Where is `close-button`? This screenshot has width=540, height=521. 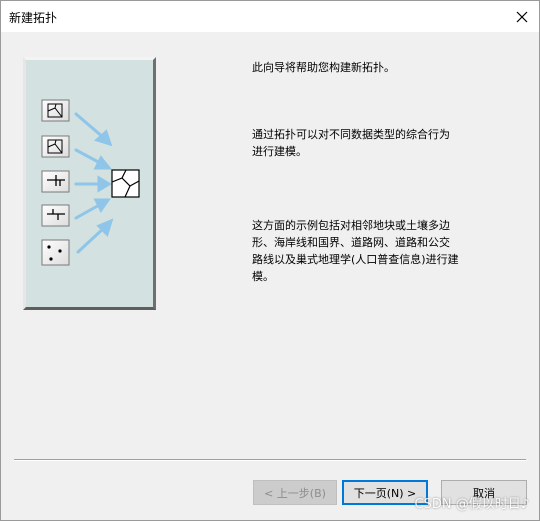
close-button is located at coordinates (522, 16).